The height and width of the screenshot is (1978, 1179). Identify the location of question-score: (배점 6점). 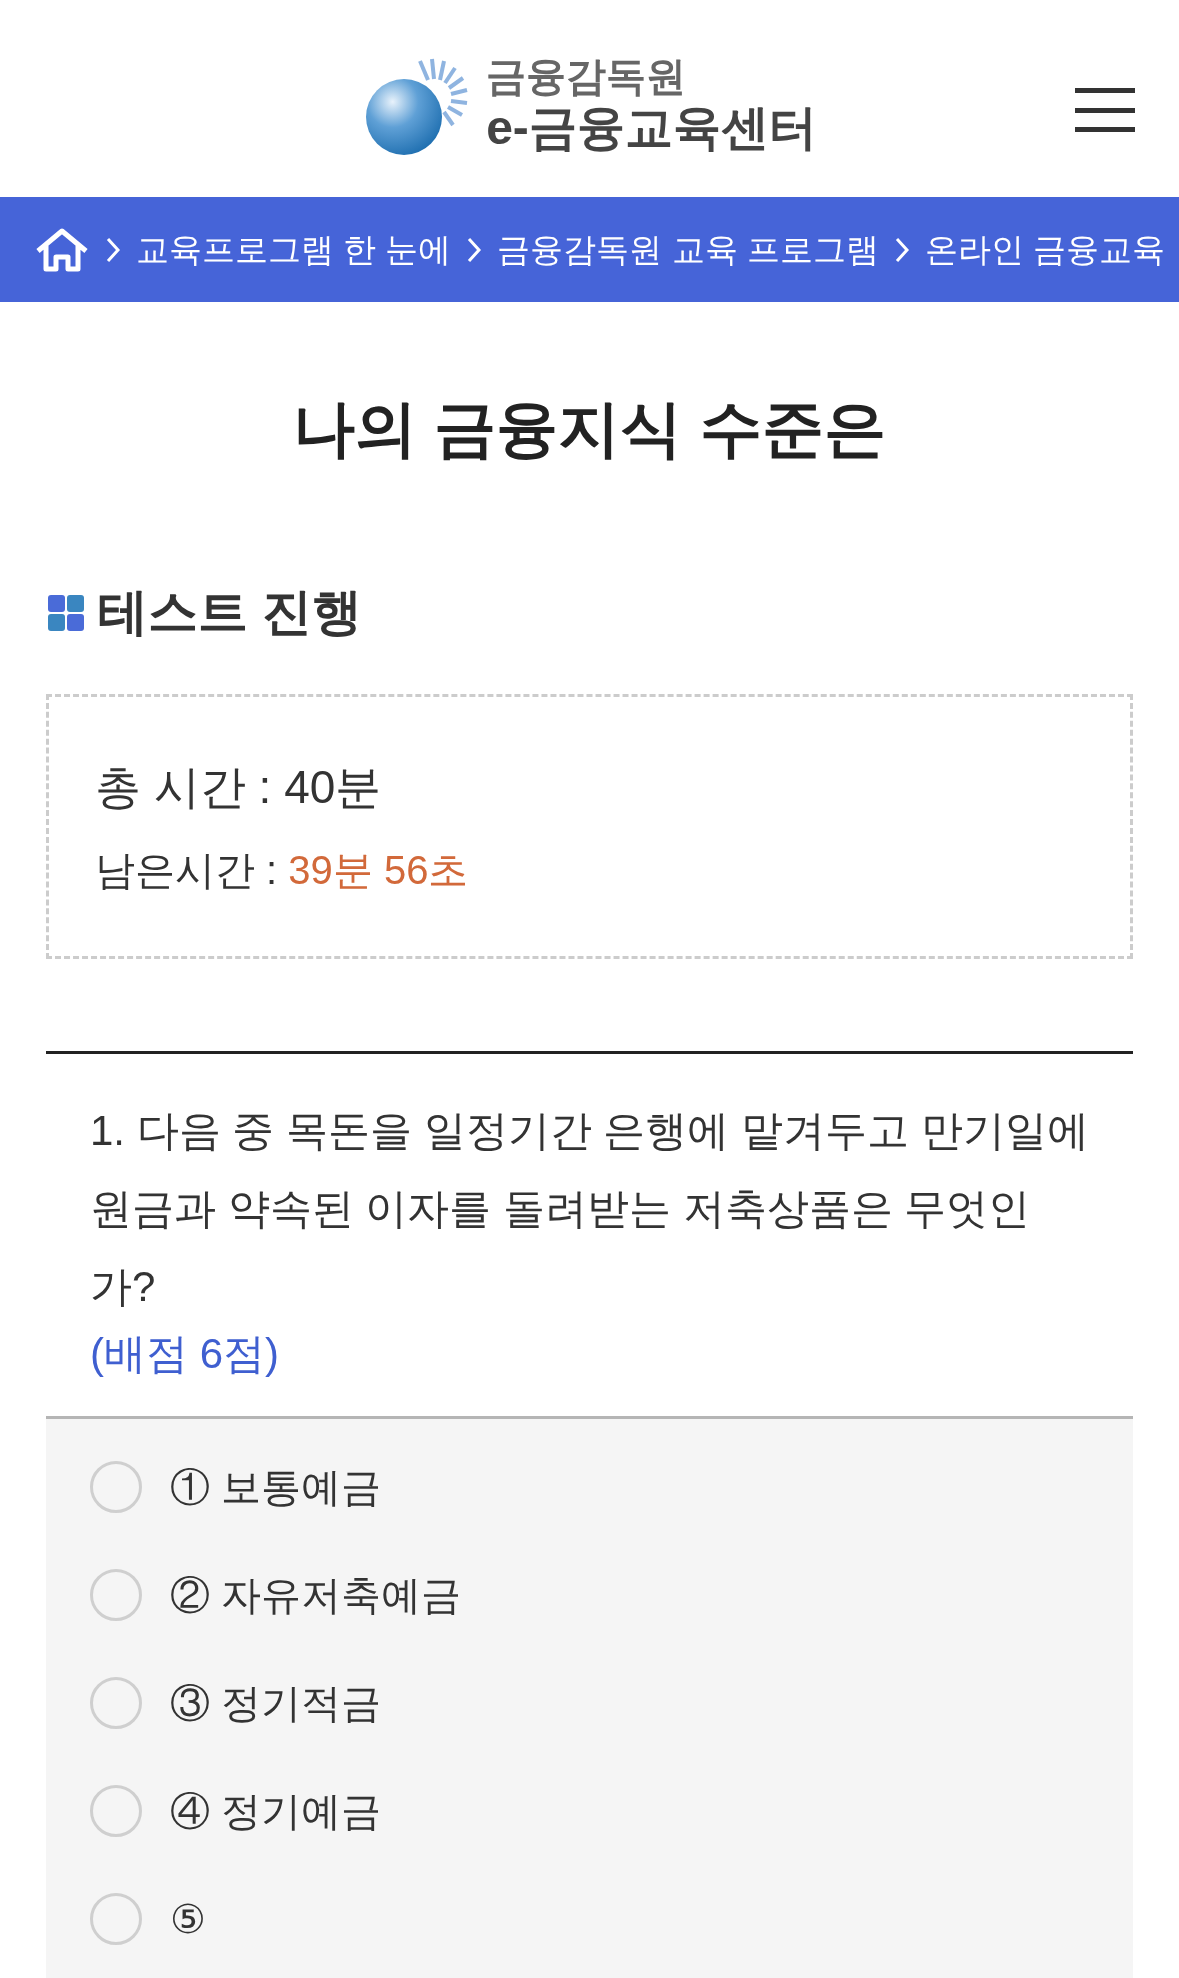
(184, 1354).